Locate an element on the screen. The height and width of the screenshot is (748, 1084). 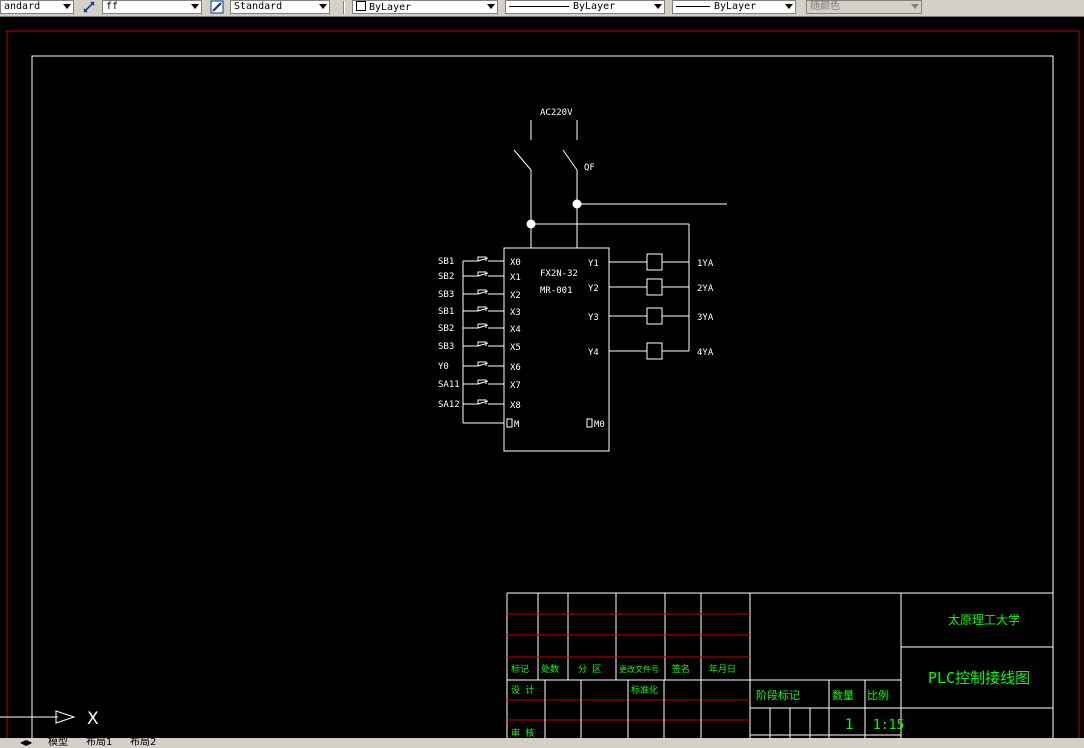
breaker-label: QF is located at coordinates (589, 168).